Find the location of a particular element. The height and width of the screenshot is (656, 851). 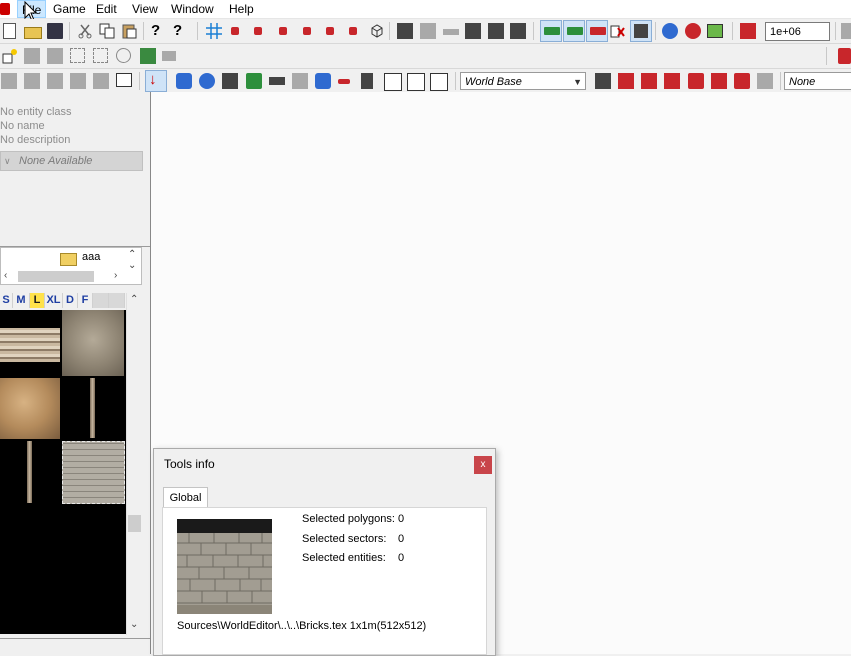

menu-edit: Edit is located at coordinates (106, 9).